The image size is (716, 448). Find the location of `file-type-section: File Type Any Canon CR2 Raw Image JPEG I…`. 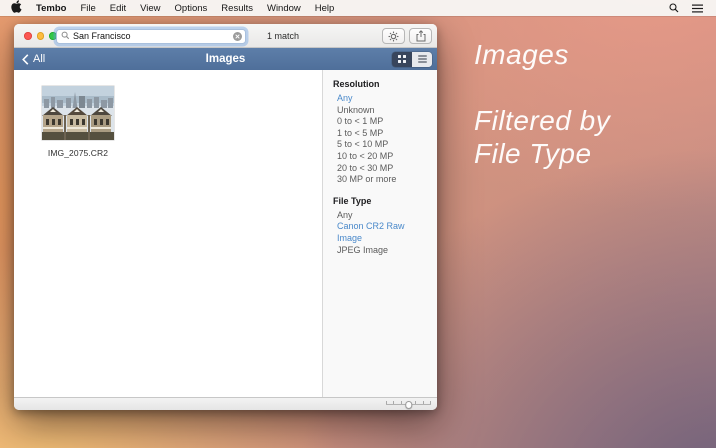

file-type-section: File Type Any Canon CR2 Raw Image JPEG I… is located at coordinates (382, 226).